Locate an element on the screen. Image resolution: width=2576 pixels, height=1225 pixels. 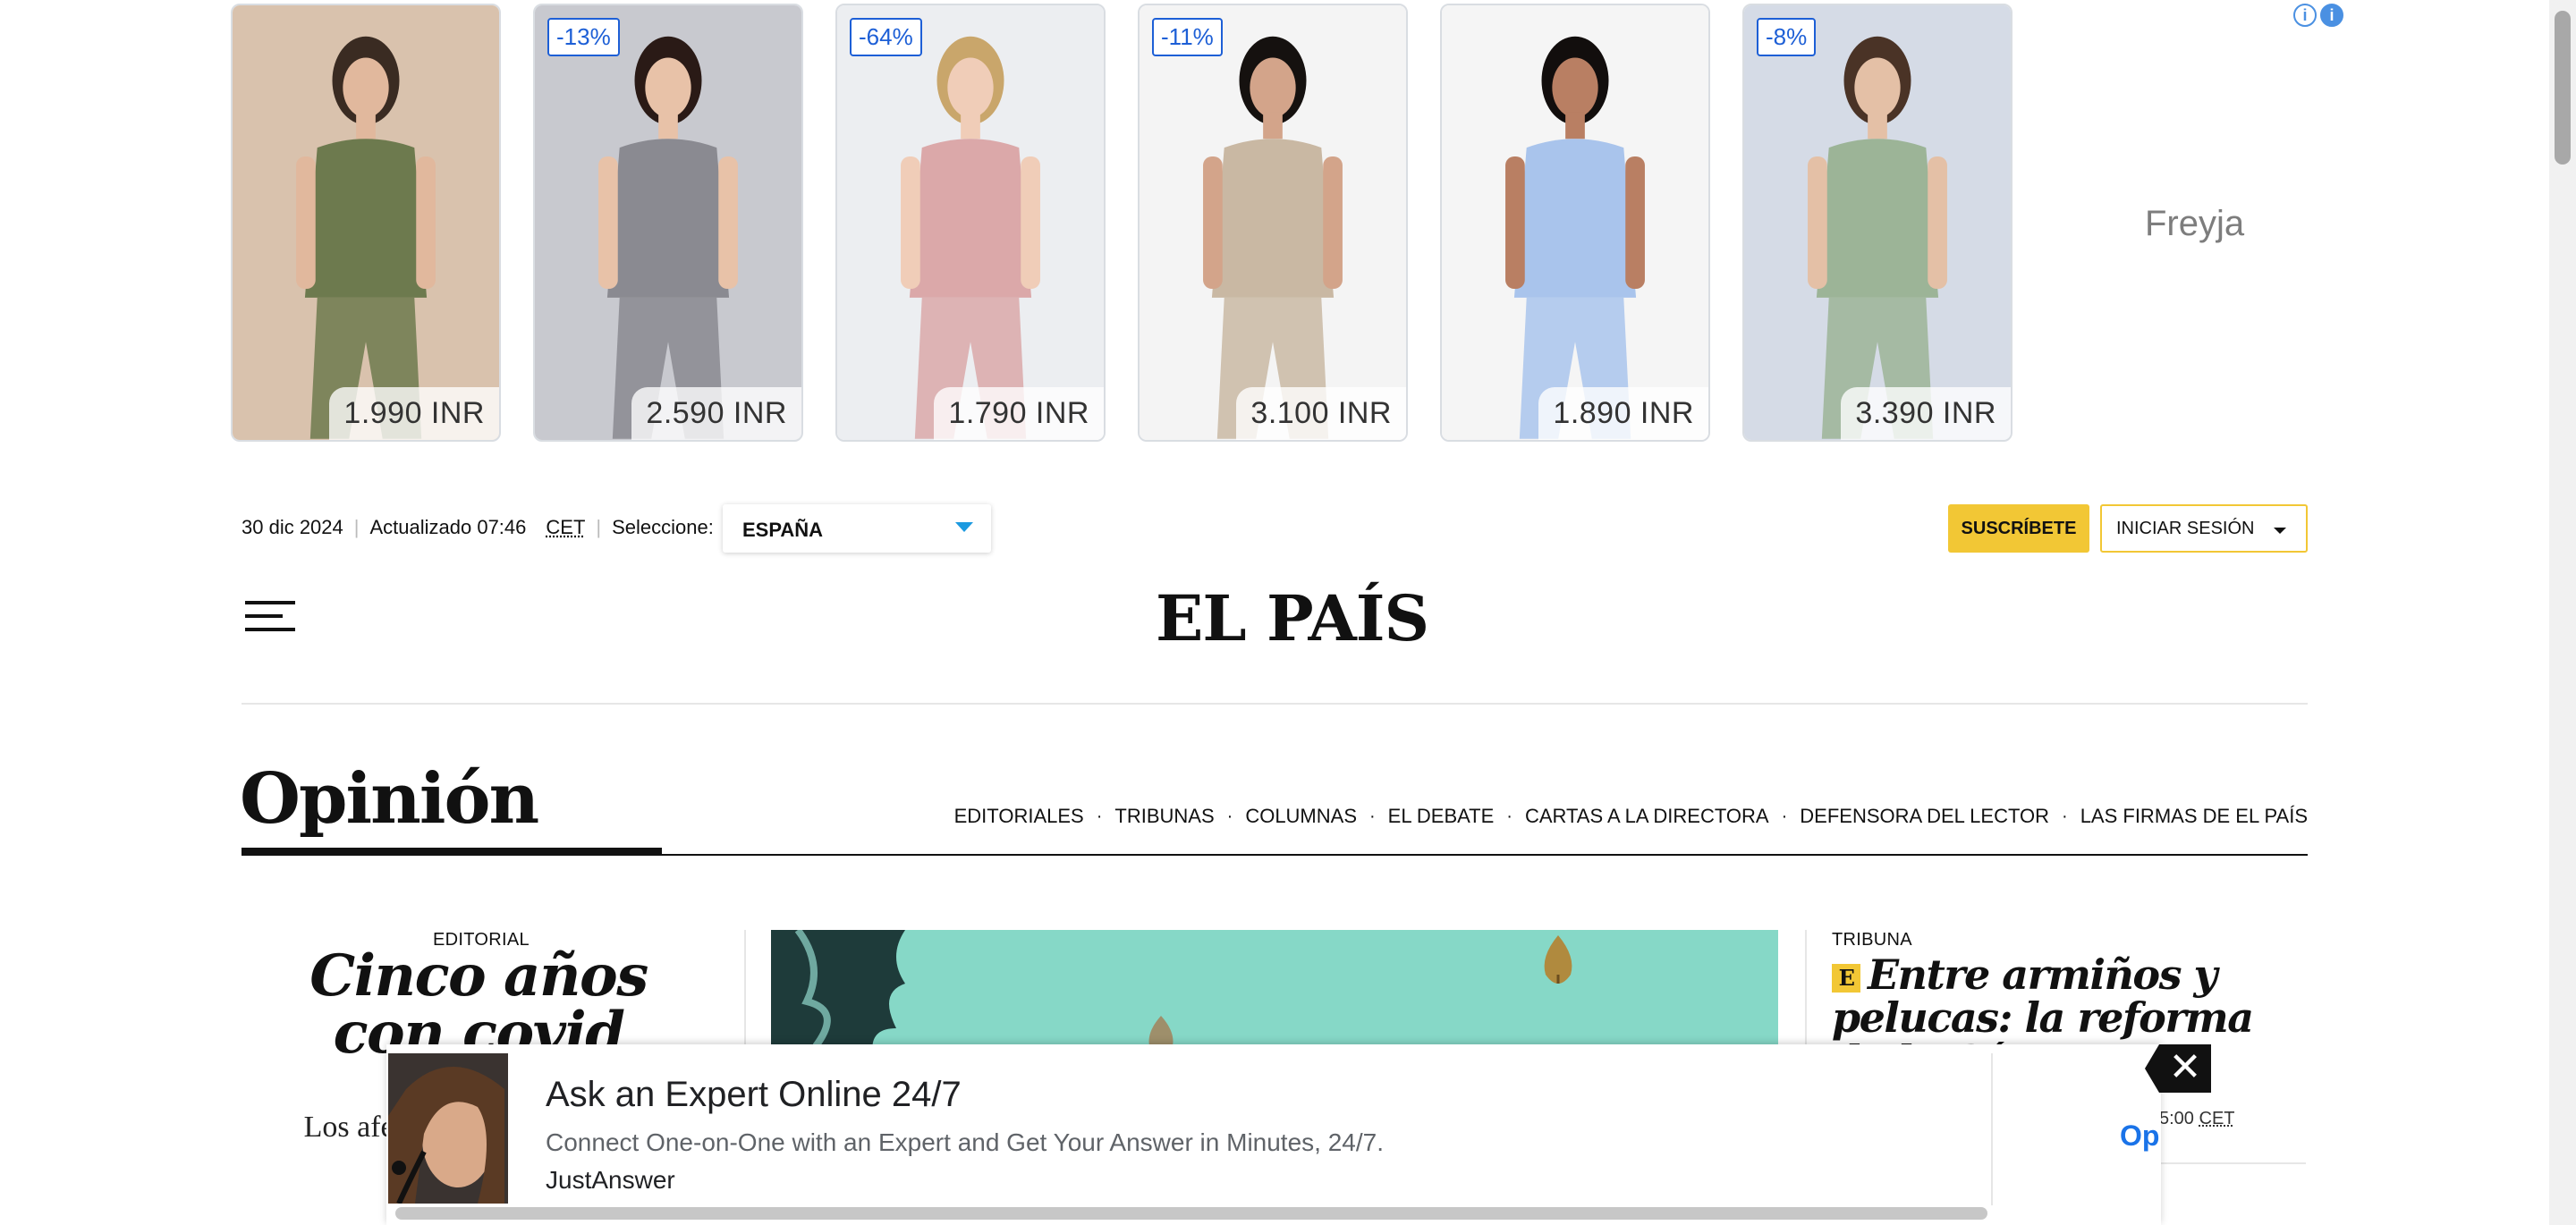
discount-badge: -11% is located at coordinates (1187, 37).